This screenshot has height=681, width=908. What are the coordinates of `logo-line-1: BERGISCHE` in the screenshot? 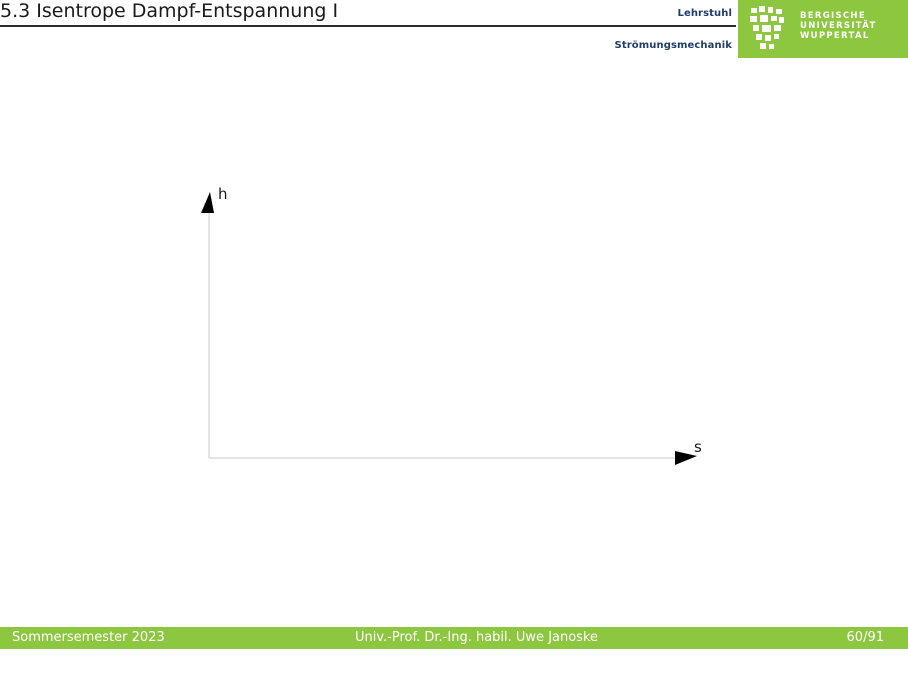 It's located at (833, 16).